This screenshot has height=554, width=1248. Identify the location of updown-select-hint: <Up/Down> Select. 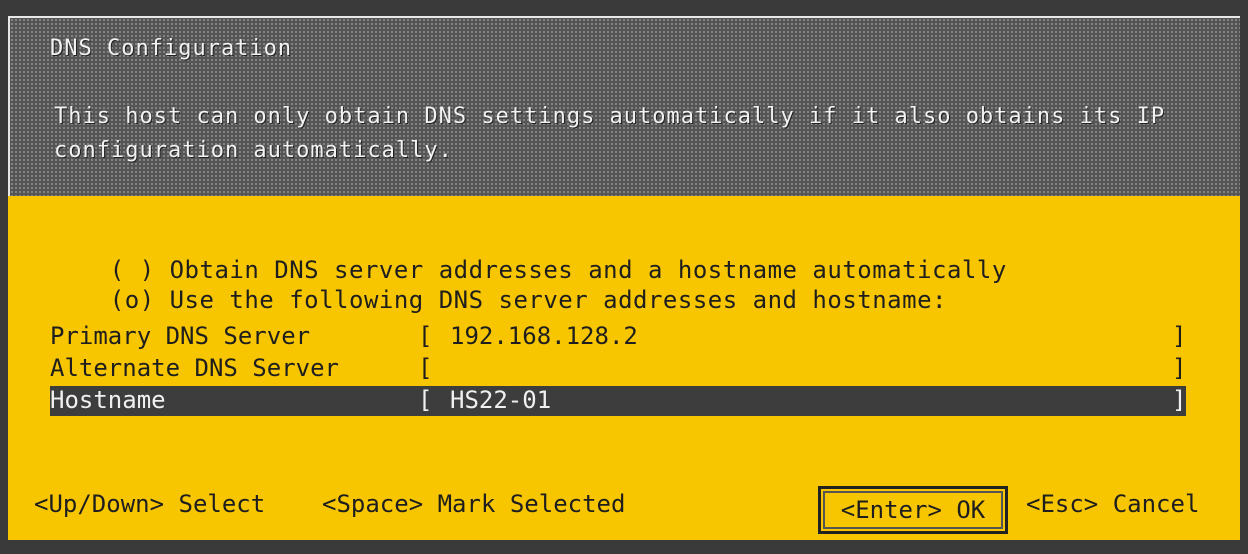
(150, 504).